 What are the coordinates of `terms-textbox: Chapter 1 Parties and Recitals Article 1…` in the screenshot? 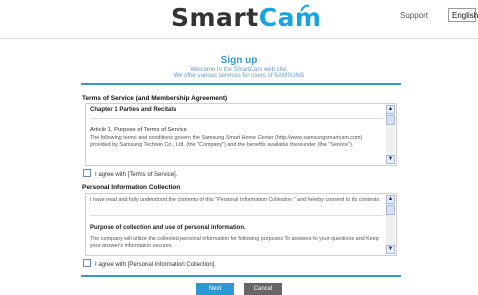 It's located at (241, 134).